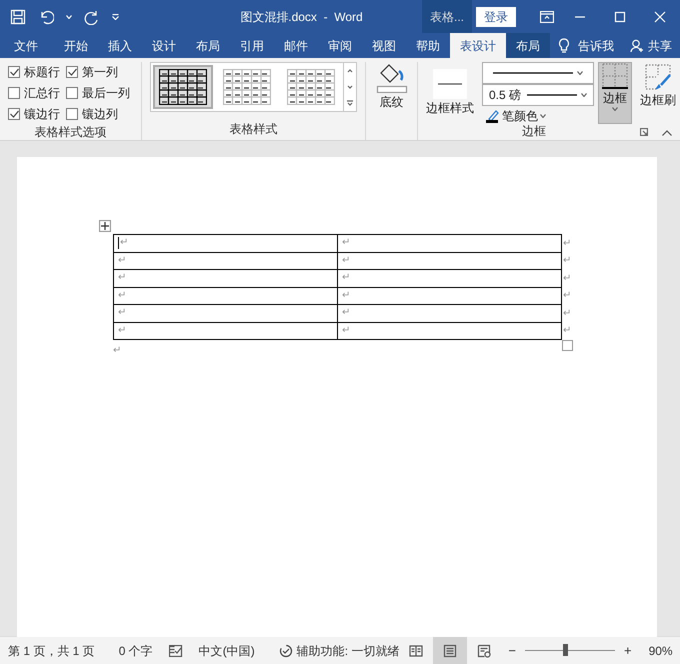  Describe the element at coordinates (105, 226) in the screenshot. I see `move-handle-icon` at that location.